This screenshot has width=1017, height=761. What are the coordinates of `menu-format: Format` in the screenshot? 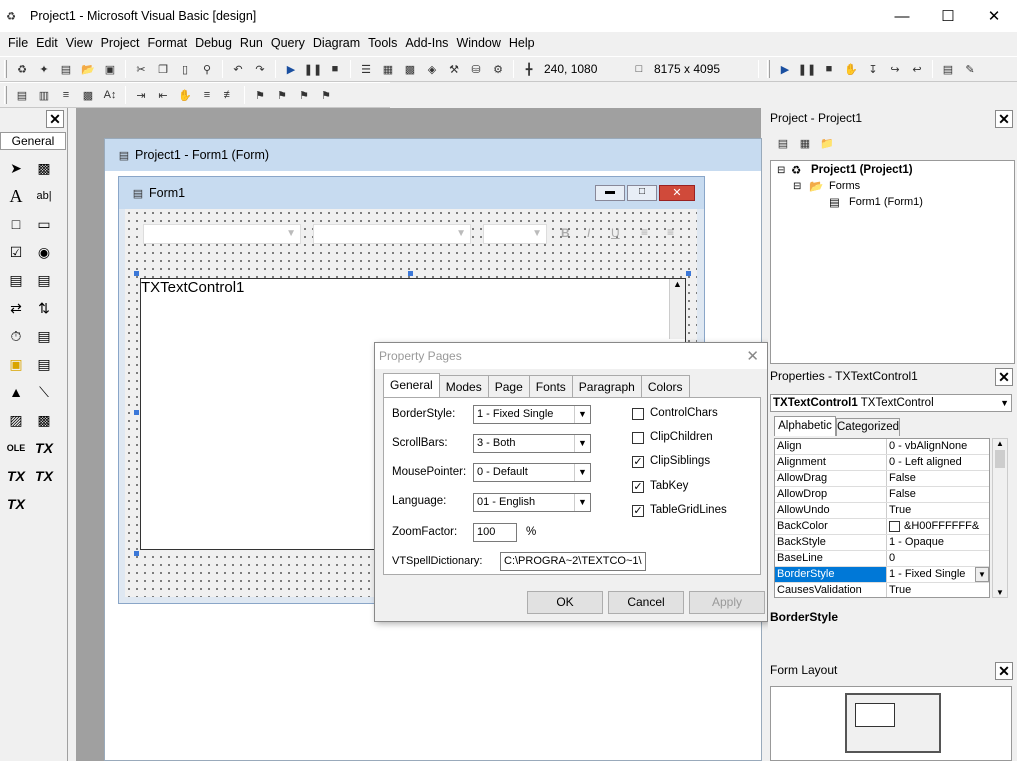 It's located at (167, 43).